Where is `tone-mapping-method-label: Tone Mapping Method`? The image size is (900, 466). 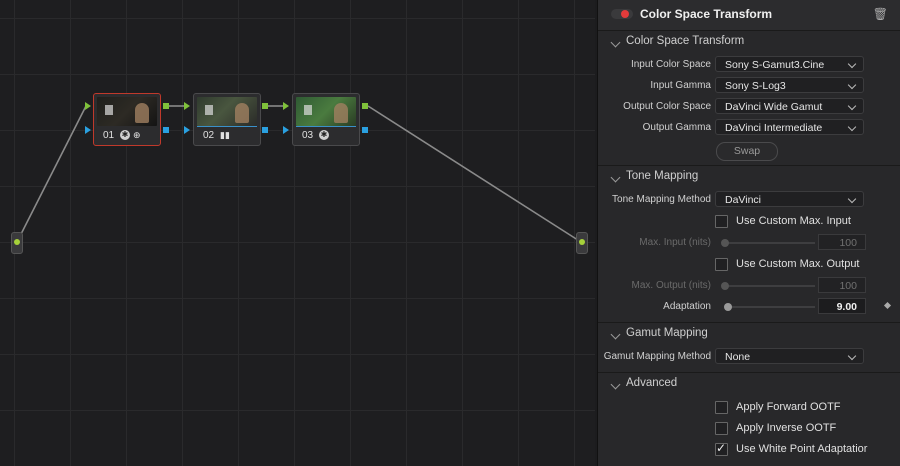
tone-mapping-method-label: Tone Mapping Method is located at coordinates (661, 199).